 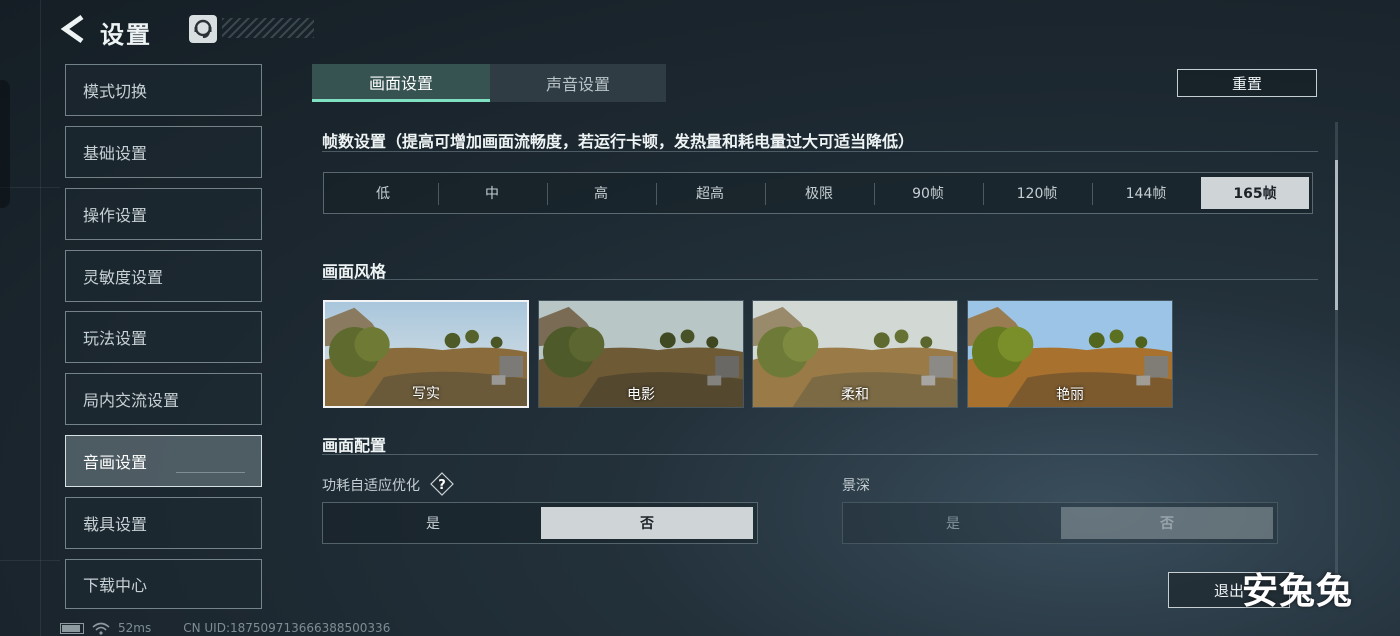 I want to click on tab-label: 声音设置, so click(x=577, y=84).